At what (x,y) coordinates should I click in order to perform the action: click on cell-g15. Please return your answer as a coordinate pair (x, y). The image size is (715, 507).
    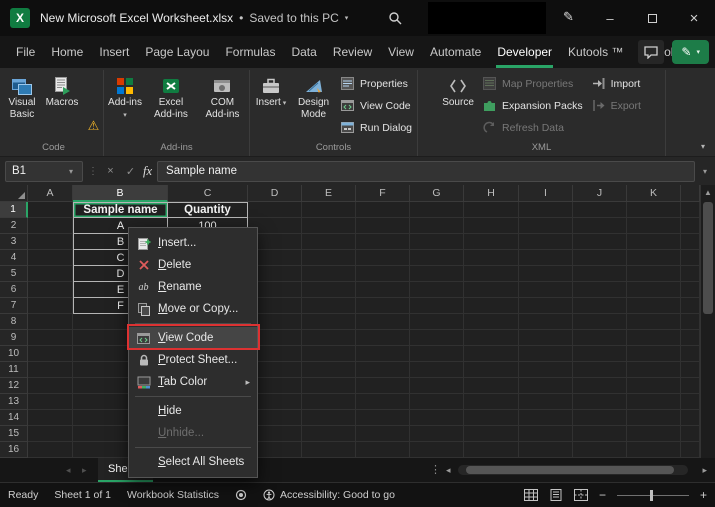
    Looking at the image, I should click on (437, 434).